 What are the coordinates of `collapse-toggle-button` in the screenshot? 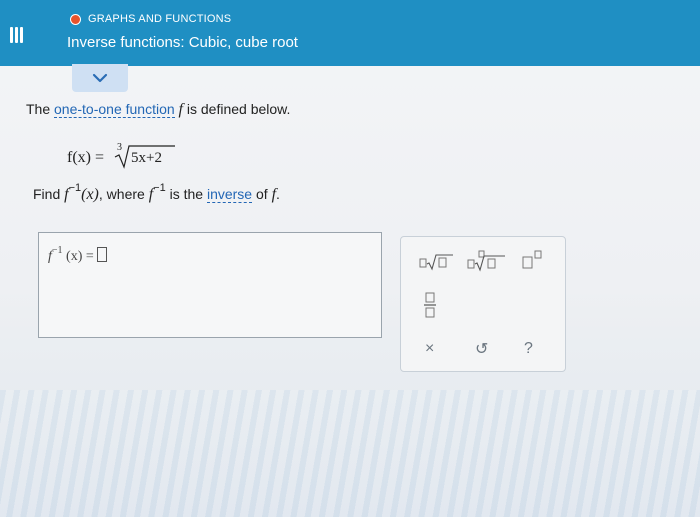 It's located at (100, 78).